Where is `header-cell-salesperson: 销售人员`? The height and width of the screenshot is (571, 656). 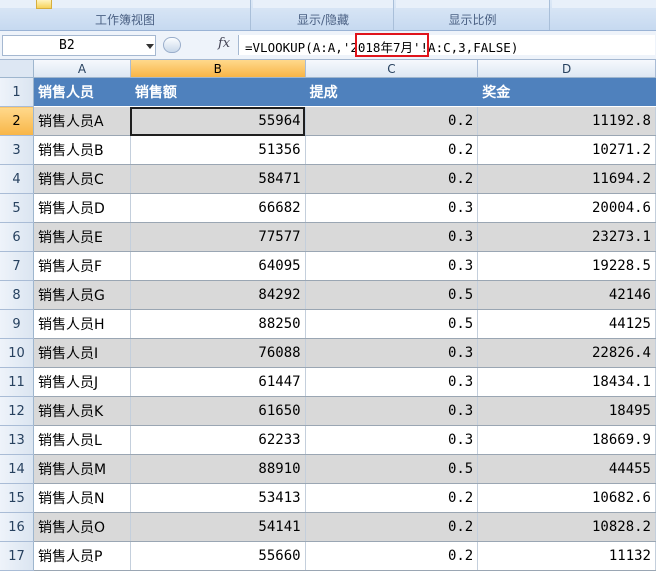 header-cell-salesperson: 销售人员 is located at coordinates (82, 92).